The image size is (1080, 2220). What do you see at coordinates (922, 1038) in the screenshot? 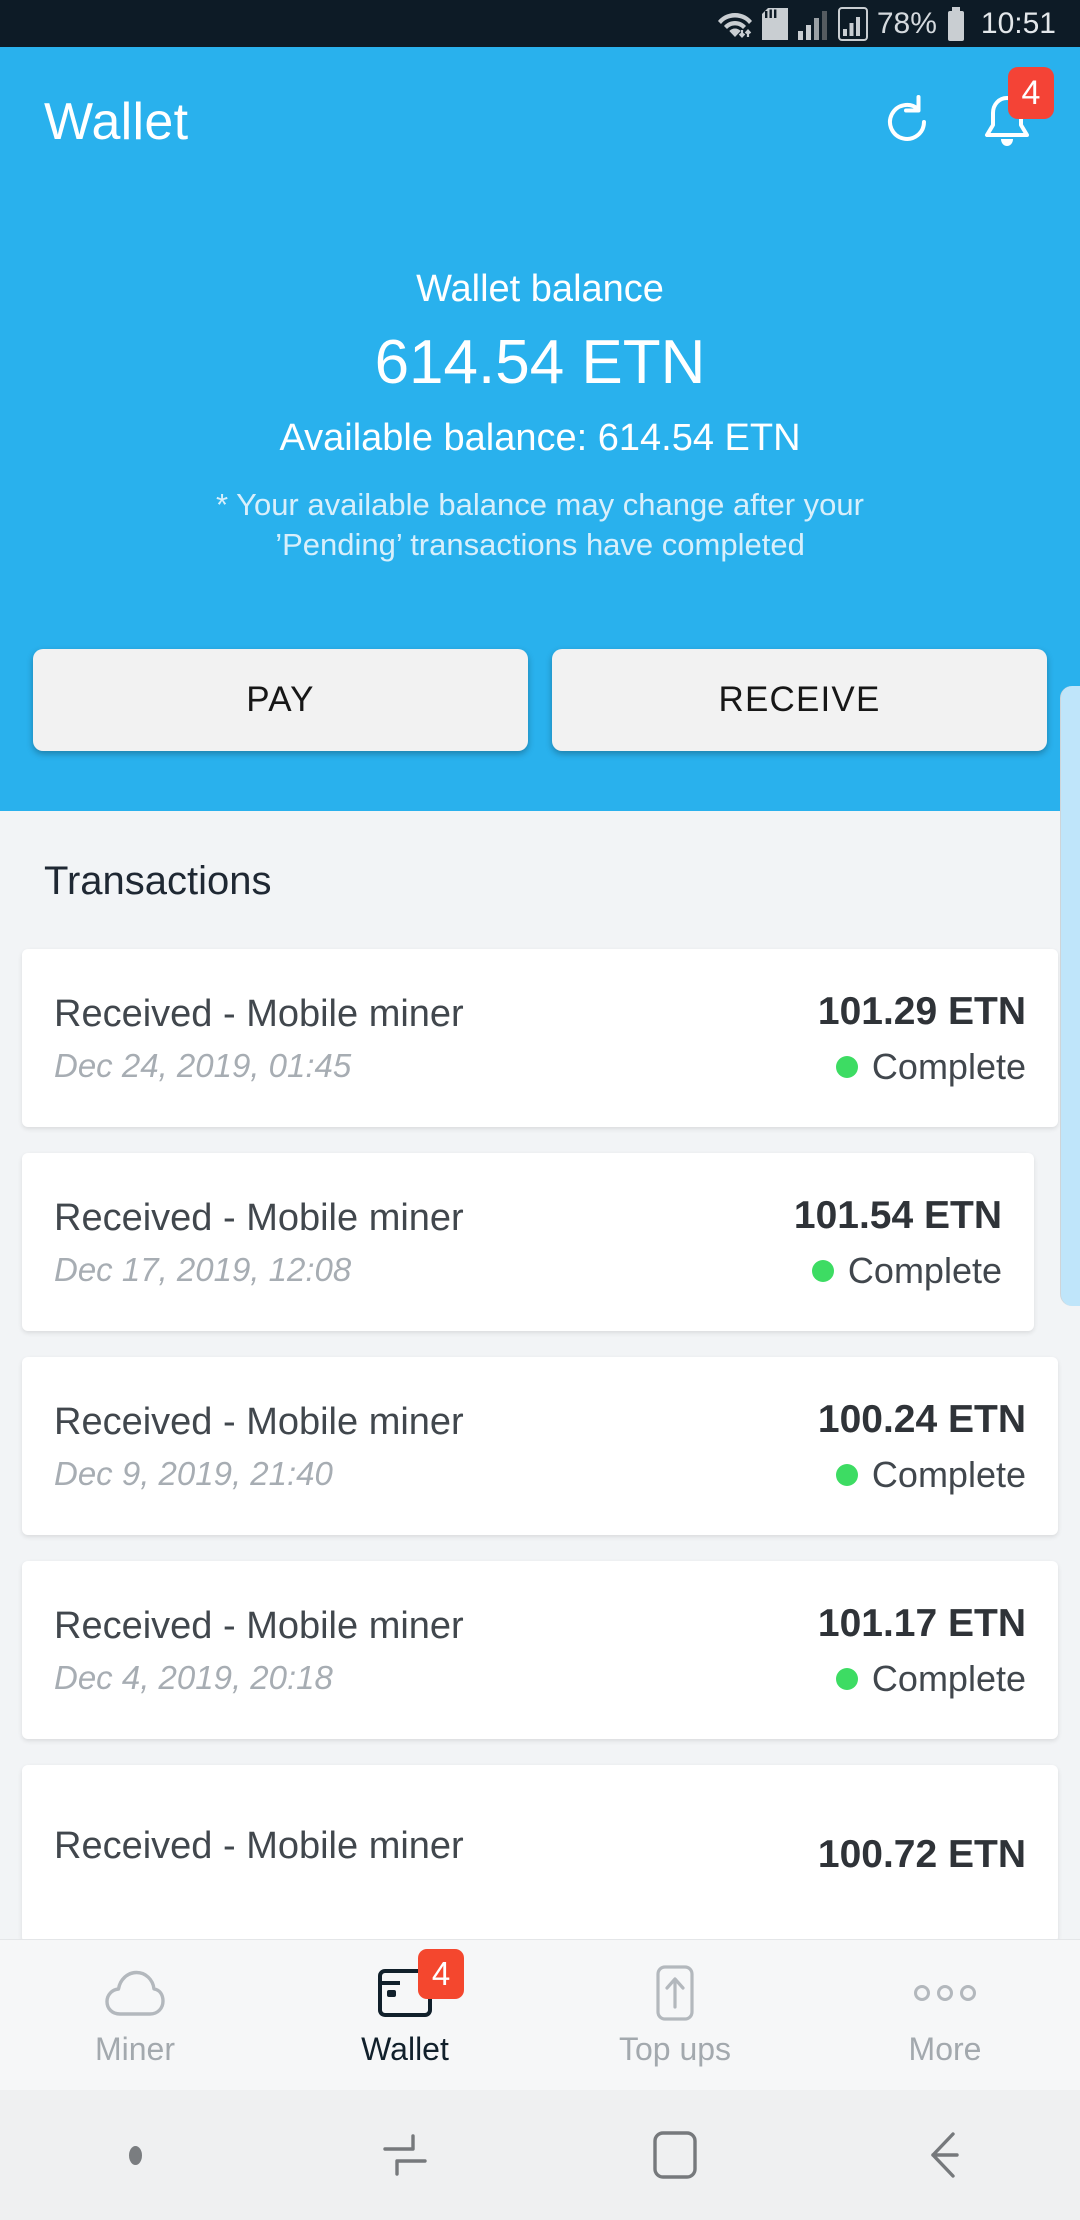
I see `transaction-meta: 101.29 ETN Complete` at bounding box center [922, 1038].